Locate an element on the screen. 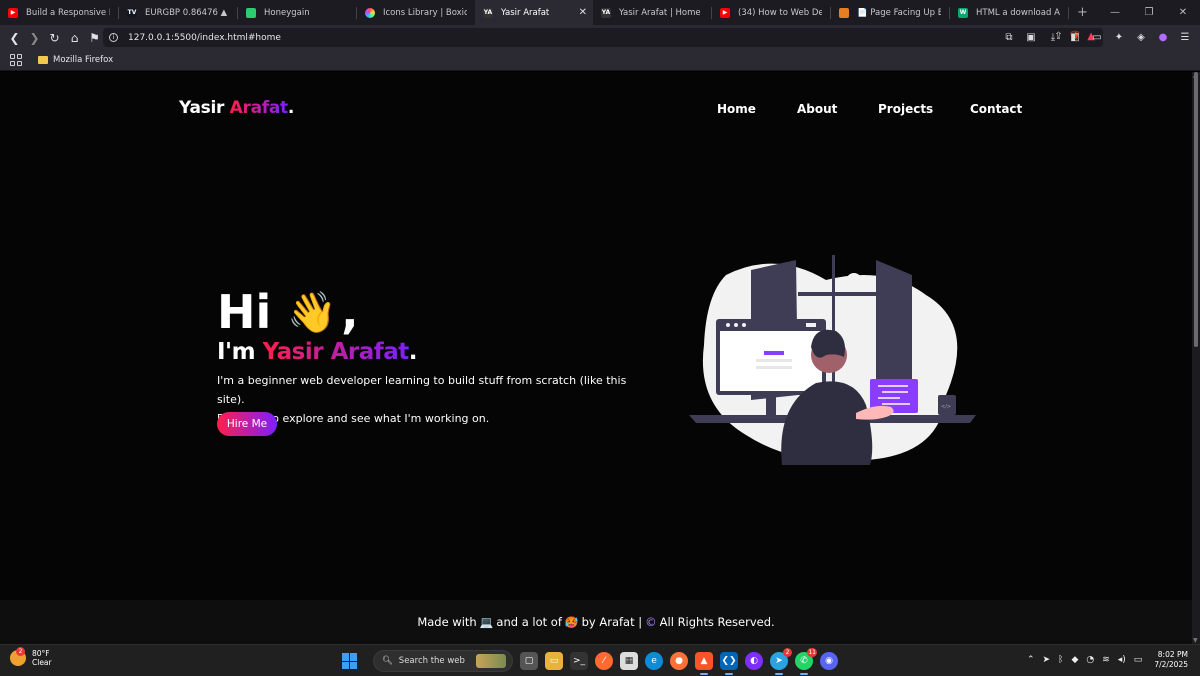 The height and width of the screenshot is (676, 1200). tab-label: Build a Responsive Person is located at coordinates (68, 12).